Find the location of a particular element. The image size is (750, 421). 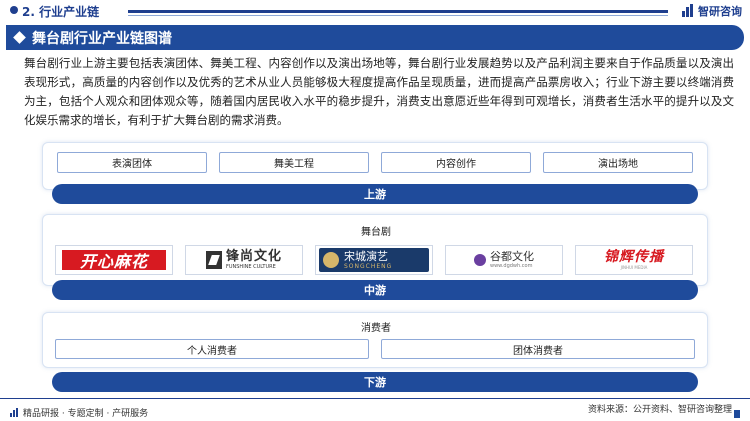

downstream-label: 消费者 is located at coordinates (376, 328).